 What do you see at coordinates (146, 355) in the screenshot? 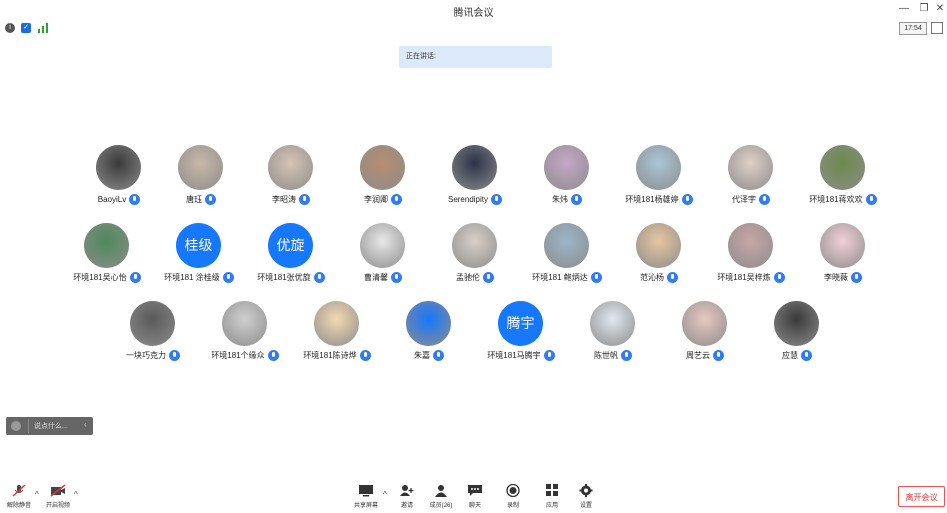
I see `participant-name: 一块巧克力` at bounding box center [146, 355].